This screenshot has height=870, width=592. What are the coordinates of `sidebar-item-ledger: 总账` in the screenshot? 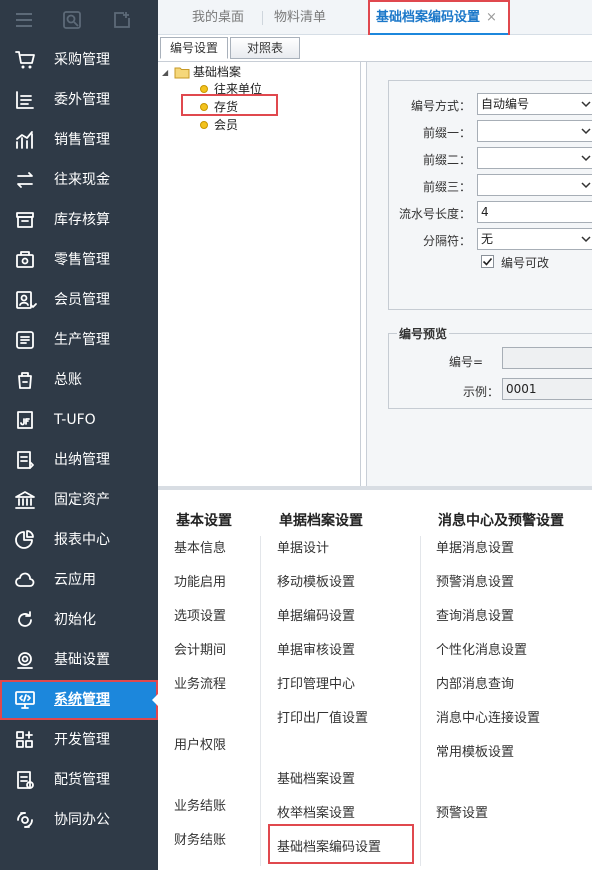 It's located at (79, 380).